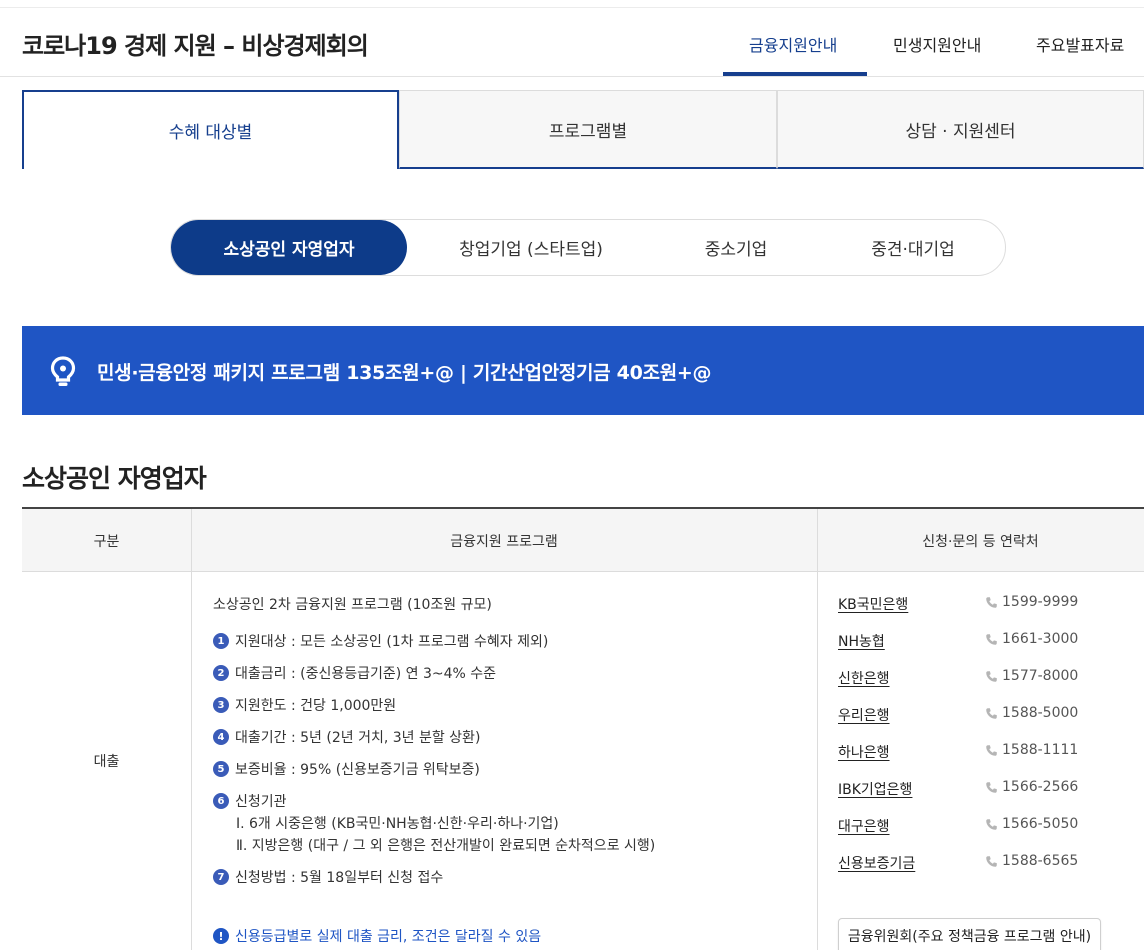  I want to click on notice: ! 신용등급별로 실제 대출 금리, 조건은 달라질 수 있음, so click(377, 936).